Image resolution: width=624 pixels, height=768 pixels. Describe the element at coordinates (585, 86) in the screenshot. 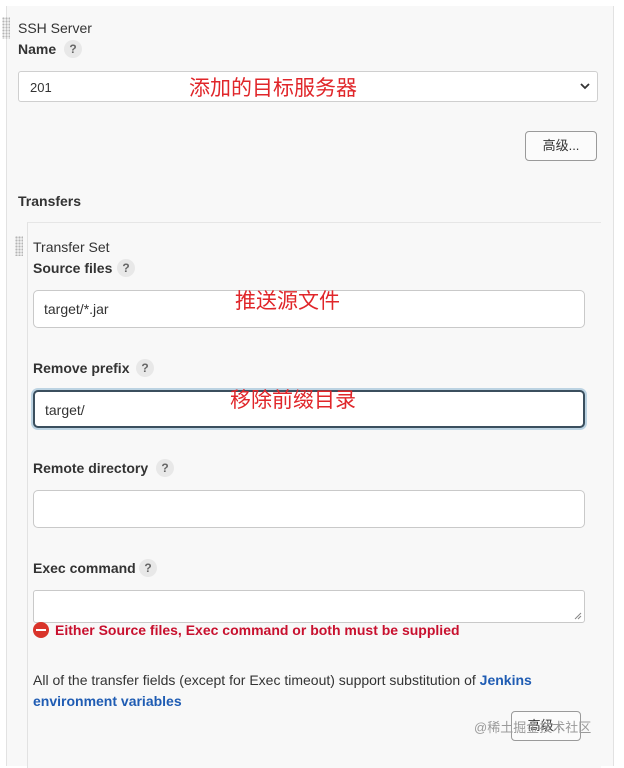

I see `chevron-down-icon` at that location.